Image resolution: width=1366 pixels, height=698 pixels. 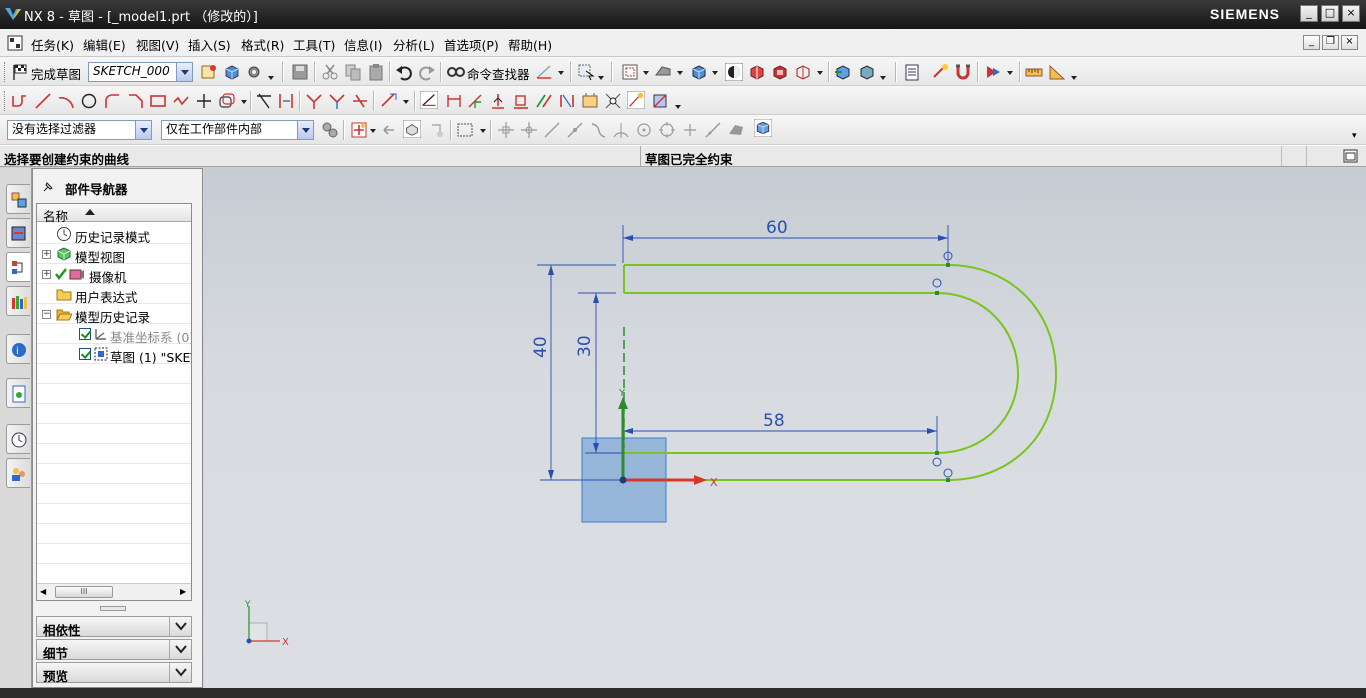 What do you see at coordinates (993, 72) in the screenshot?
I see `animation-icon` at bounding box center [993, 72].